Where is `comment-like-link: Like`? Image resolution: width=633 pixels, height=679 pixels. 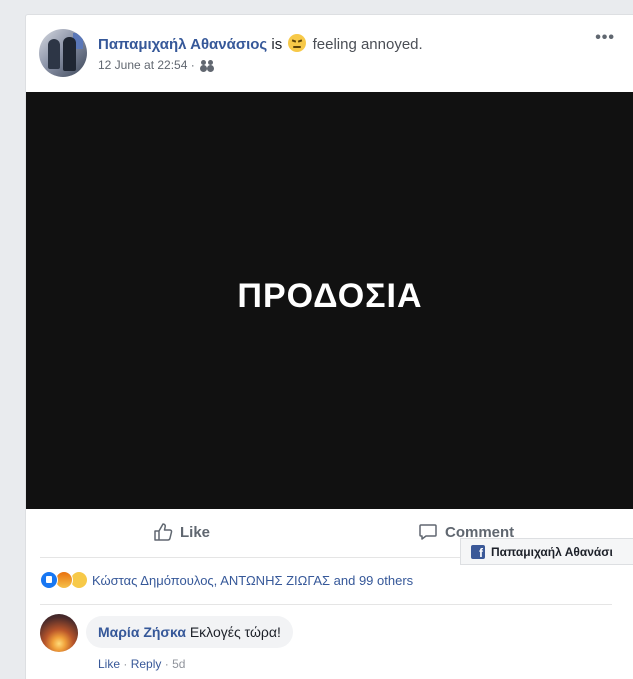
comment-like-link: Like is located at coordinates (109, 664).